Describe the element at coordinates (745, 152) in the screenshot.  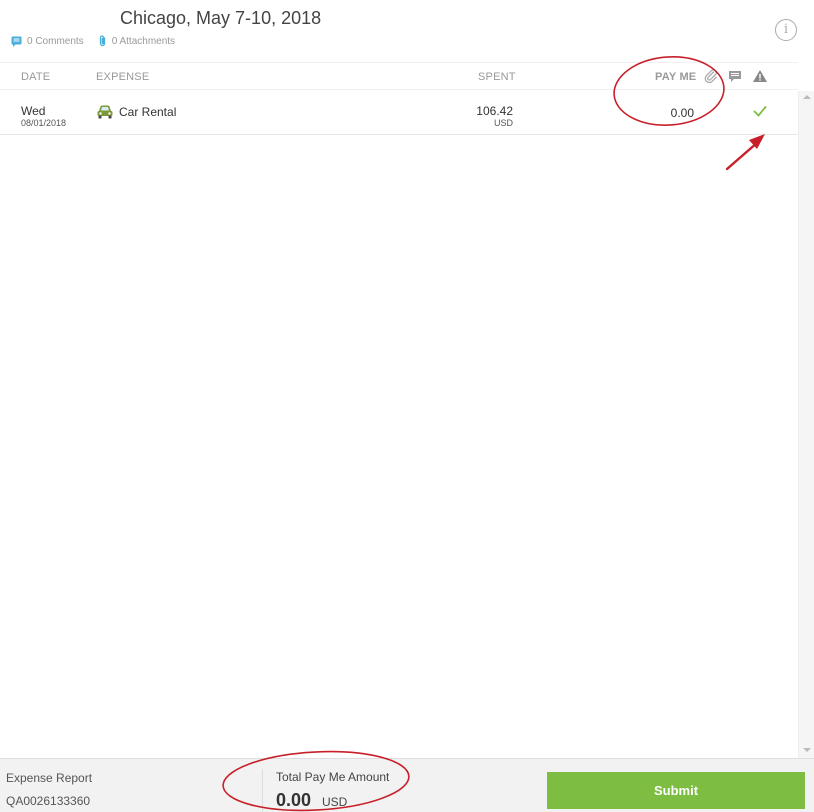
I see `annotation-arrow` at that location.